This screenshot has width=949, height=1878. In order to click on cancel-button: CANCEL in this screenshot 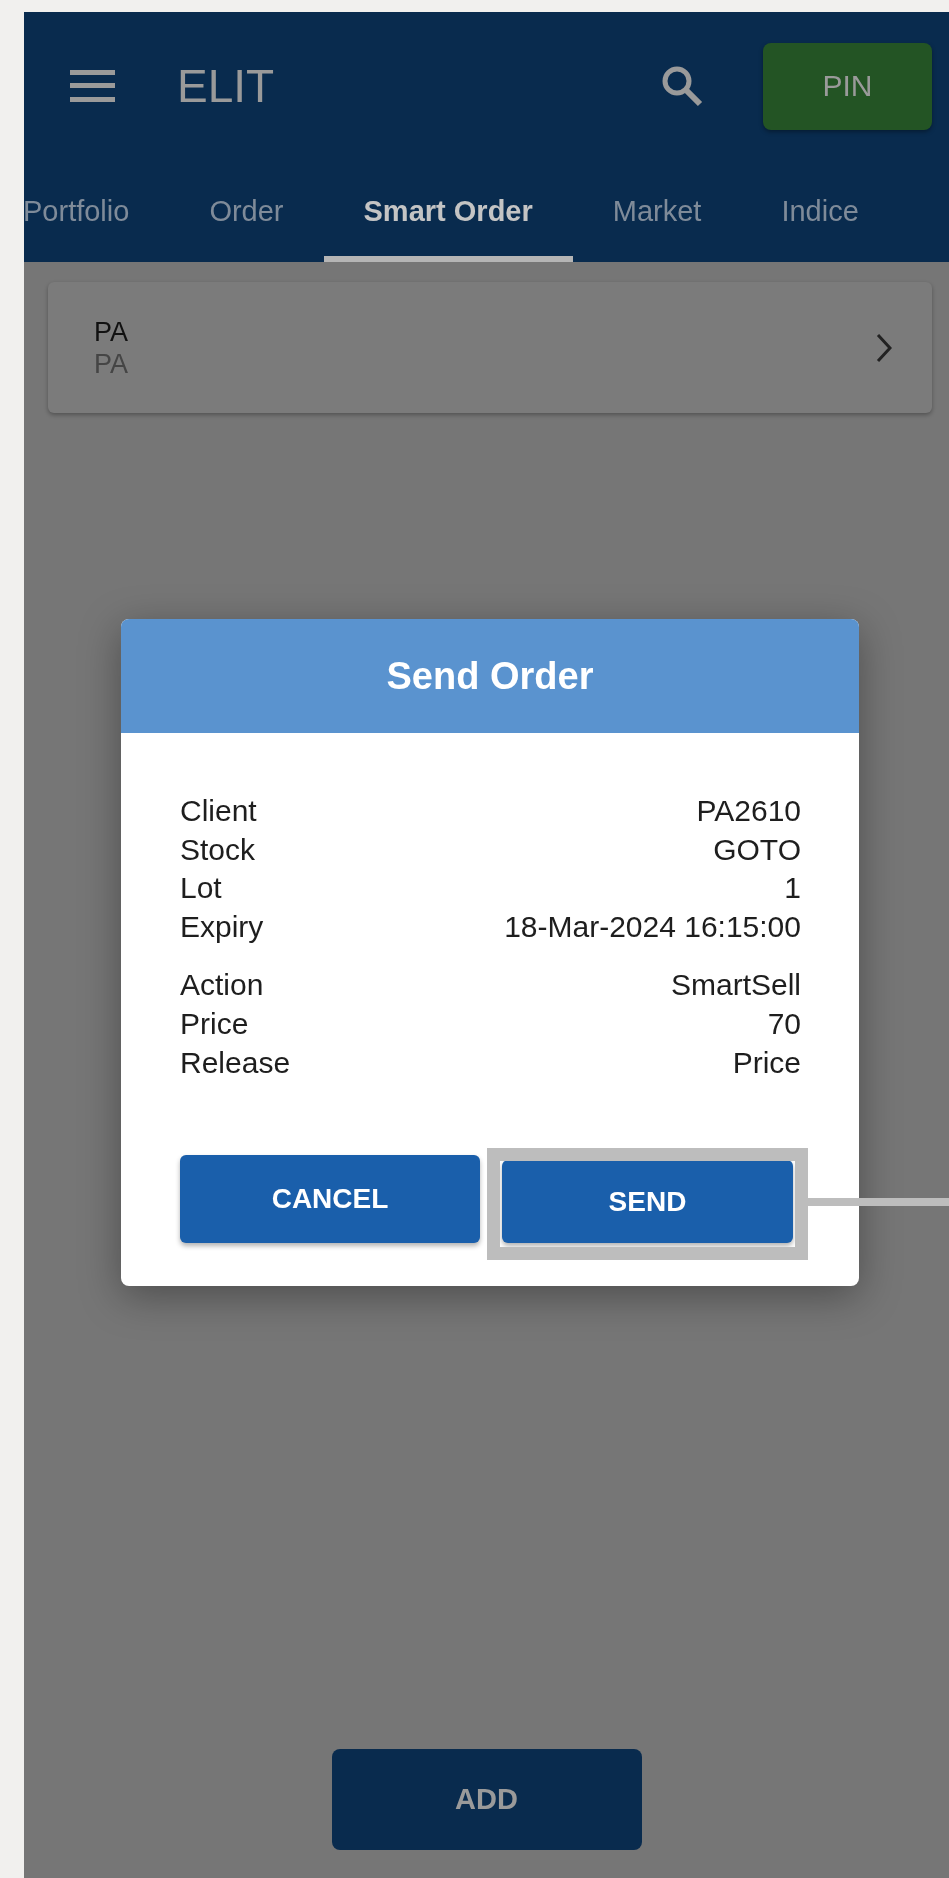, I will do `click(330, 1199)`.